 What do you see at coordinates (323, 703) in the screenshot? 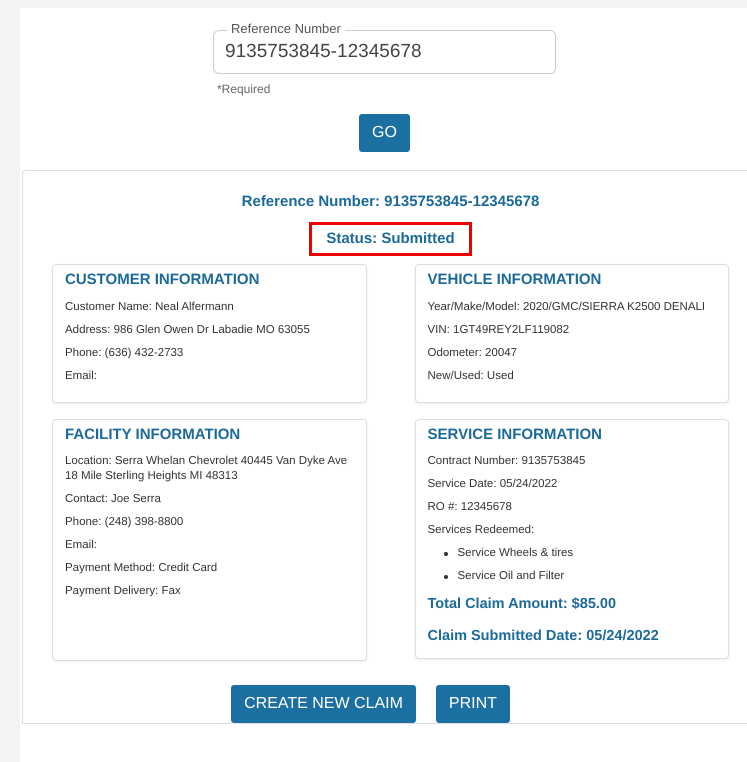
I see `action-button: CREATE NEW CLAIM` at bounding box center [323, 703].